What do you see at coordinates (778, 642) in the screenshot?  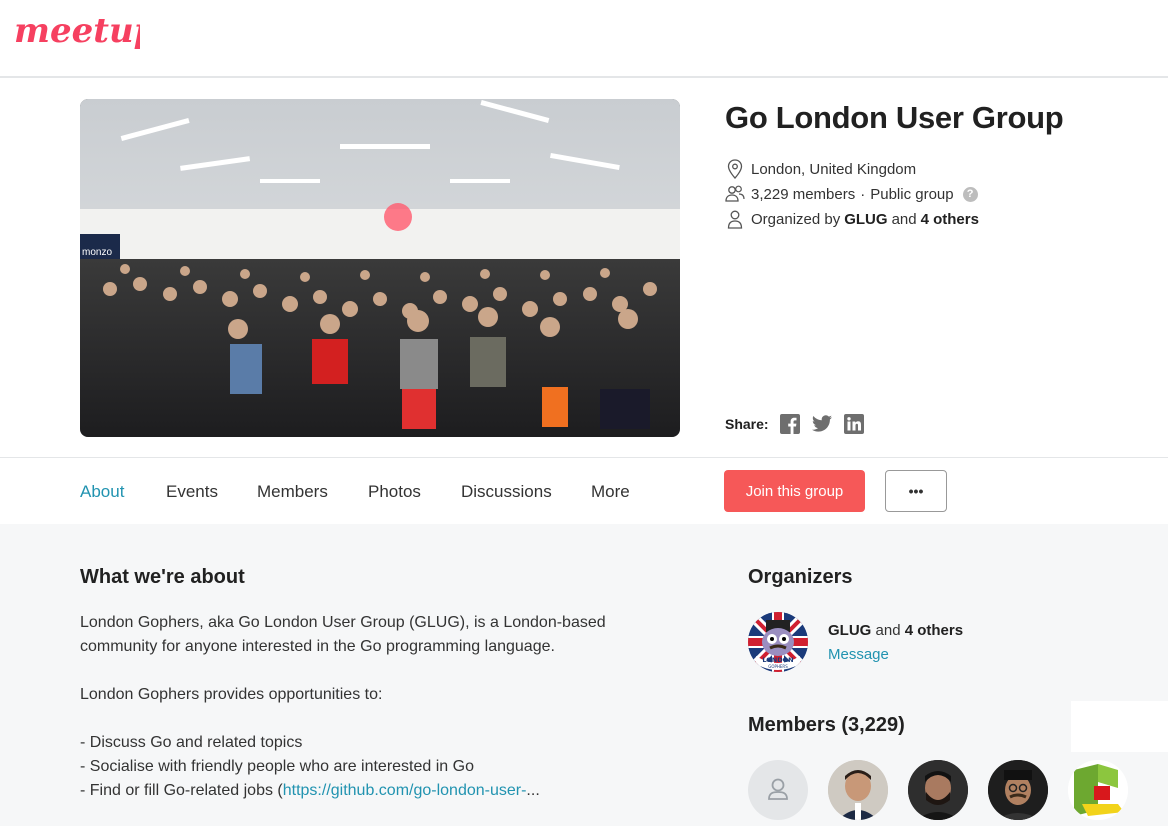 I see `organizer-avatar: LONDON GOPHERS` at bounding box center [778, 642].